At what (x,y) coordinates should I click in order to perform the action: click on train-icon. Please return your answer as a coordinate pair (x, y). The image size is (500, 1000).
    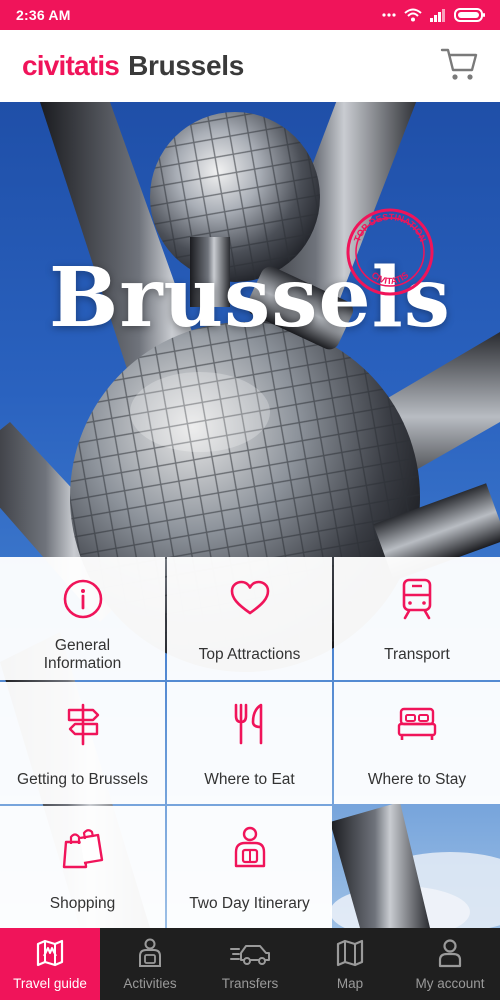
    Looking at the image, I should click on (417, 599).